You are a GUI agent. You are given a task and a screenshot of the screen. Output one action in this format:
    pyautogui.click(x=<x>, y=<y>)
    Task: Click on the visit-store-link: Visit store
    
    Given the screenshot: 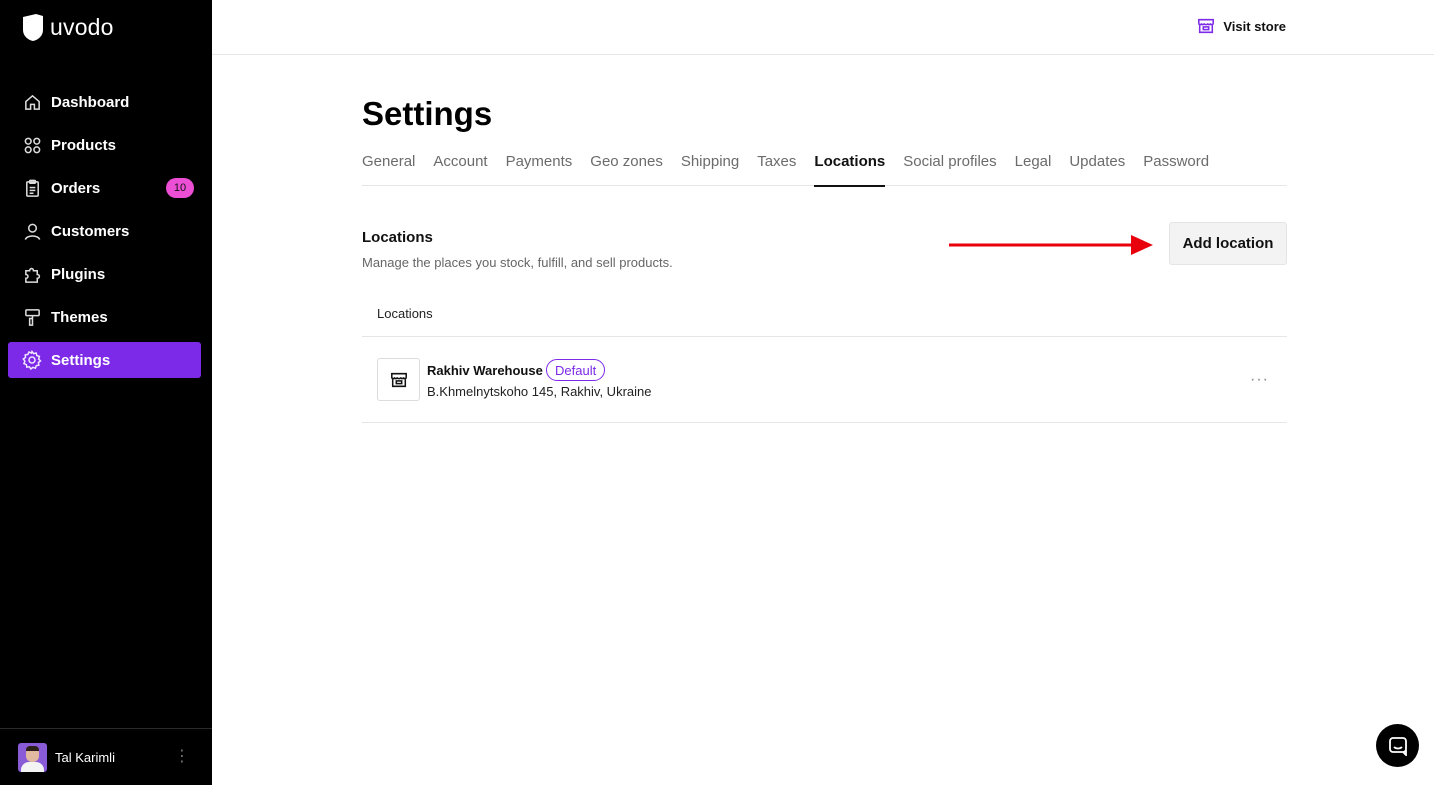 What is the action you would take?
    pyautogui.click(x=1241, y=26)
    